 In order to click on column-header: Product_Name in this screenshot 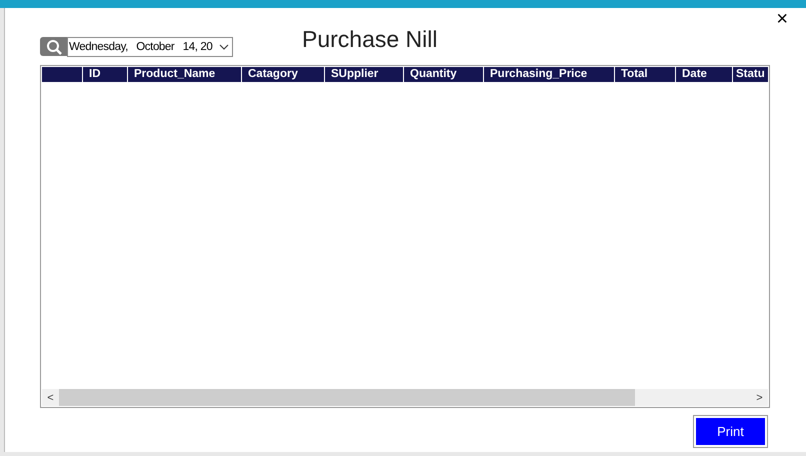, I will do `click(184, 74)`.